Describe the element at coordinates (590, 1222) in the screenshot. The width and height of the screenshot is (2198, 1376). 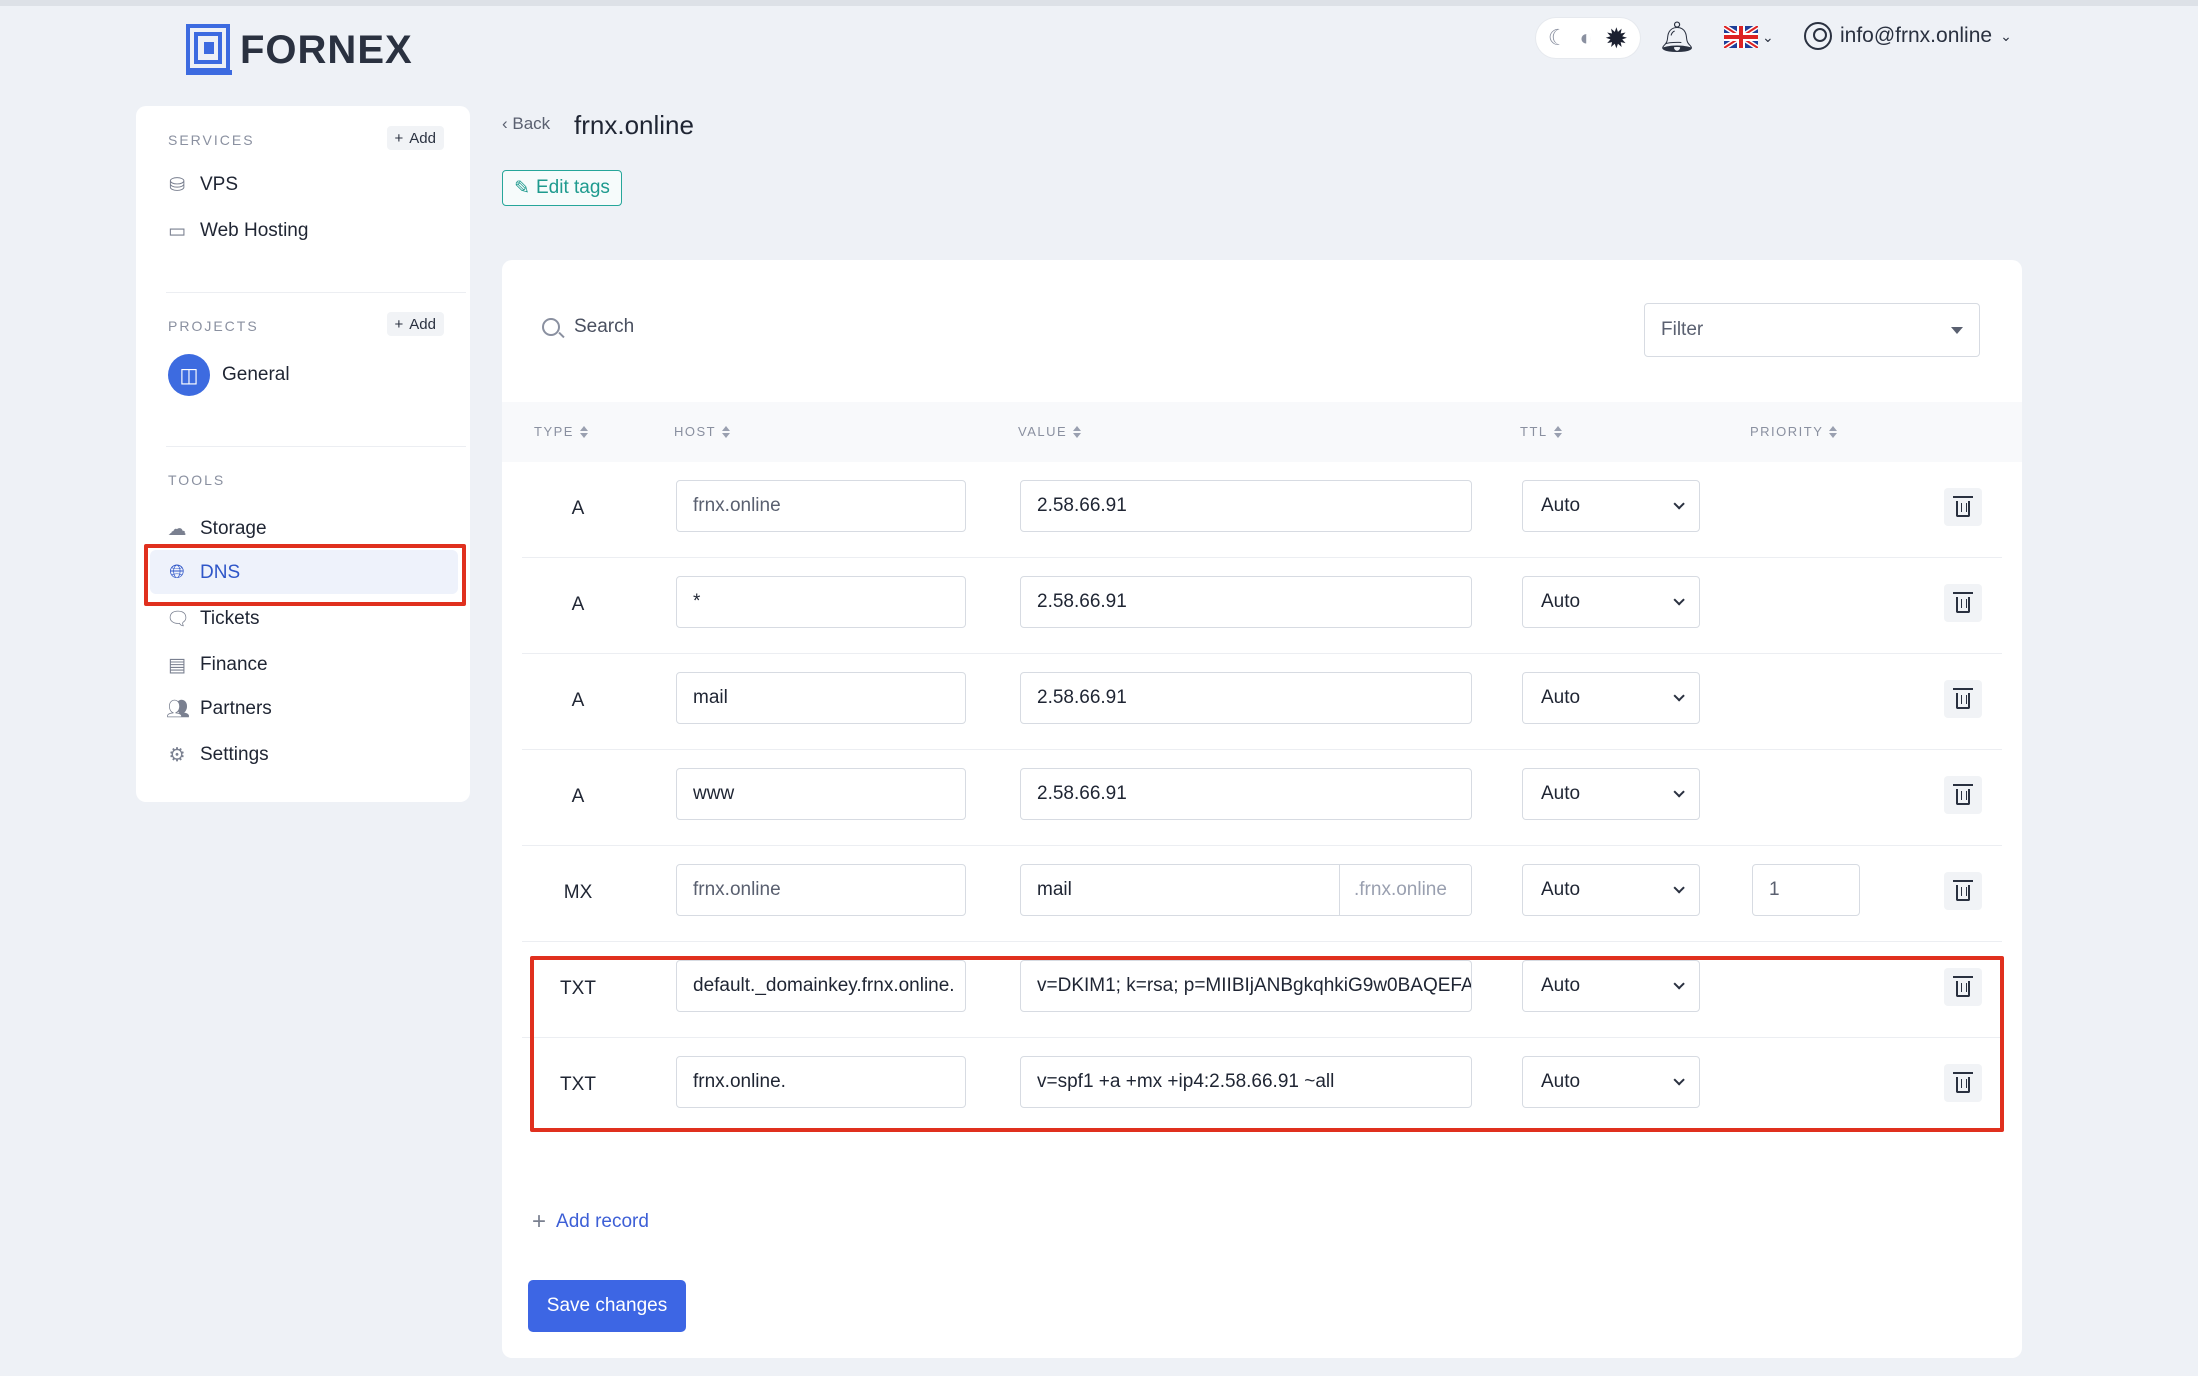
I see `add-record-button: + Add record` at that location.